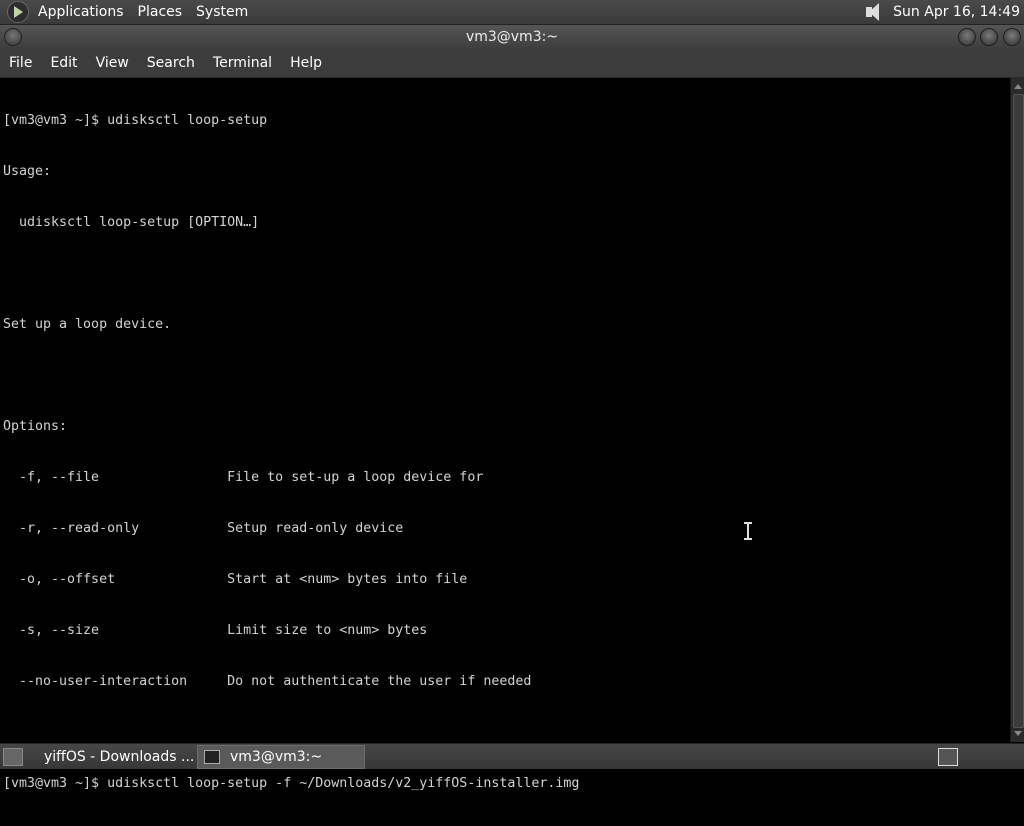 This screenshot has width=1024, height=826. Describe the element at coordinates (1012, 37) in the screenshot. I see `close-button` at that location.